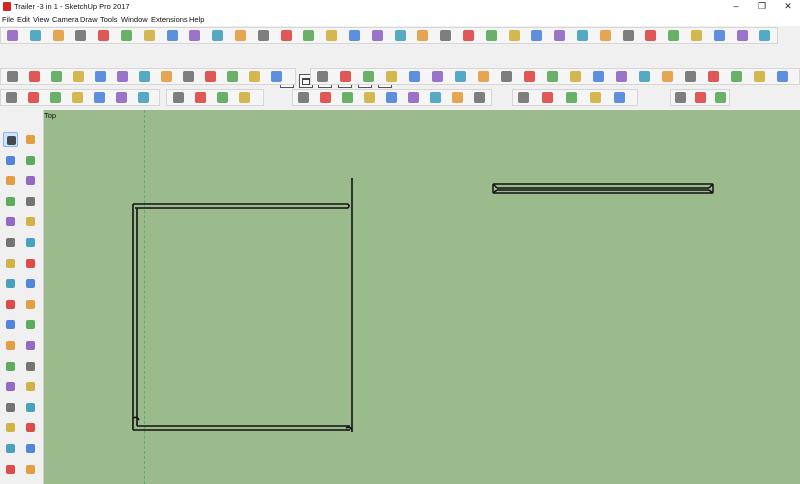  What do you see at coordinates (23, 19) in the screenshot?
I see `menu-edit: Edit` at bounding box center [23, 19].